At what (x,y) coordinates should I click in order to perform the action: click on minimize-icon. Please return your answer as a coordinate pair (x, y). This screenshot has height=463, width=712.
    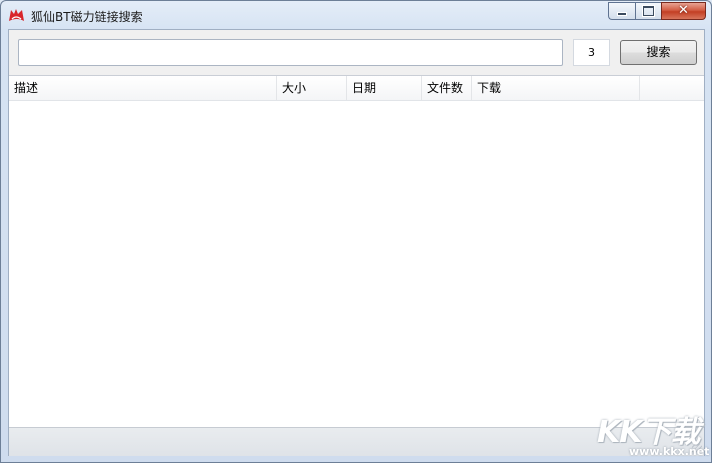
    Looking at the image, I should click on (622, 14).